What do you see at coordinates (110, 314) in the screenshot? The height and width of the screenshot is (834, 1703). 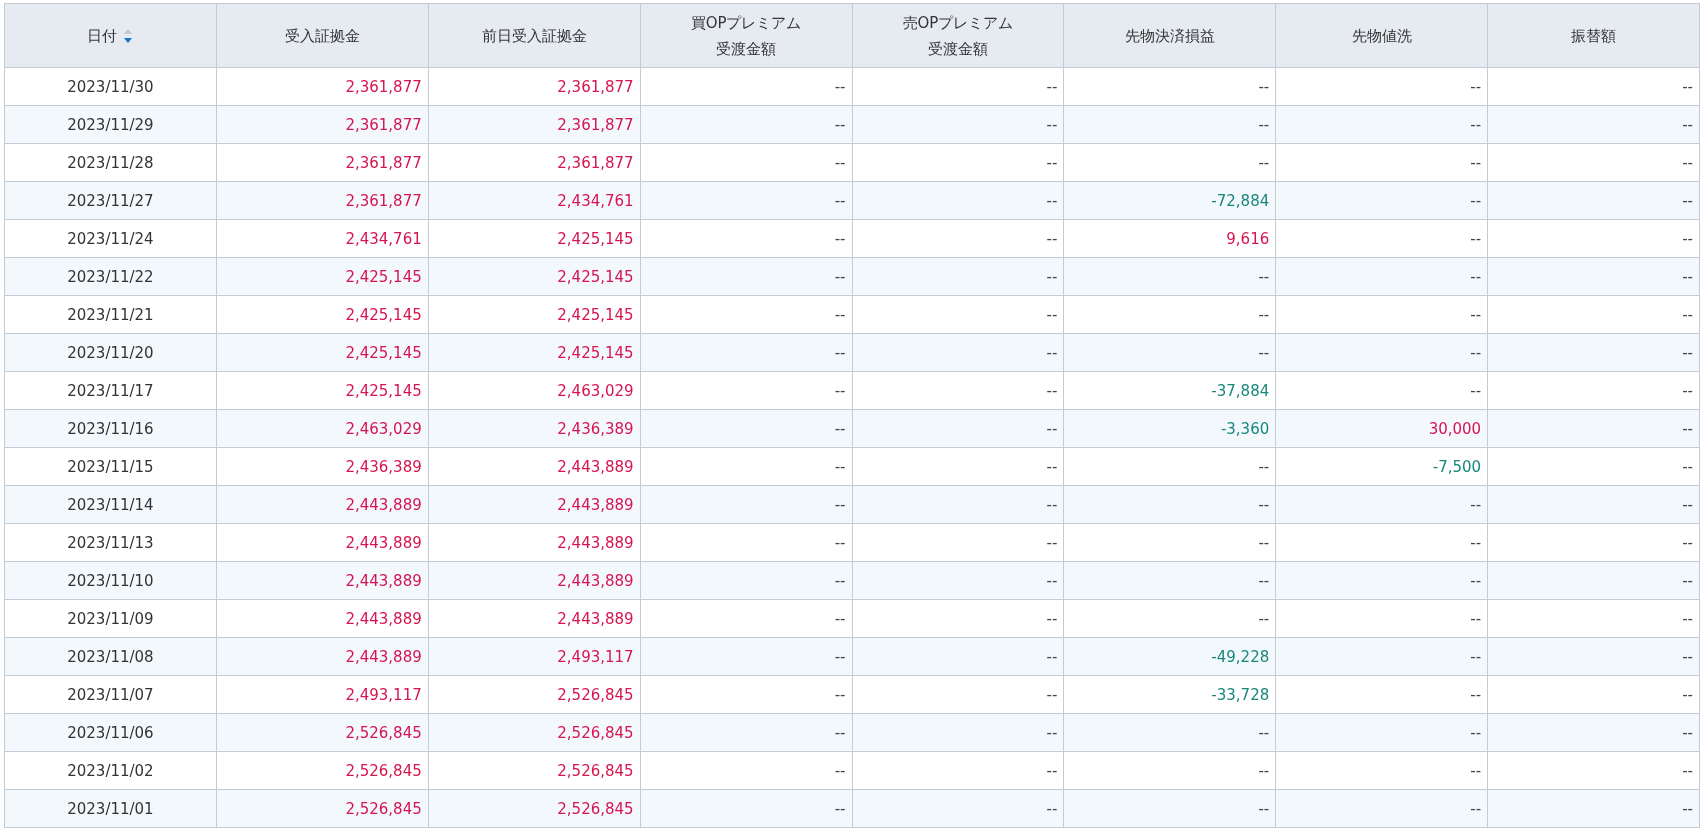 I see `date-cell: 2023/11/21` at bounding box center [110, 314].